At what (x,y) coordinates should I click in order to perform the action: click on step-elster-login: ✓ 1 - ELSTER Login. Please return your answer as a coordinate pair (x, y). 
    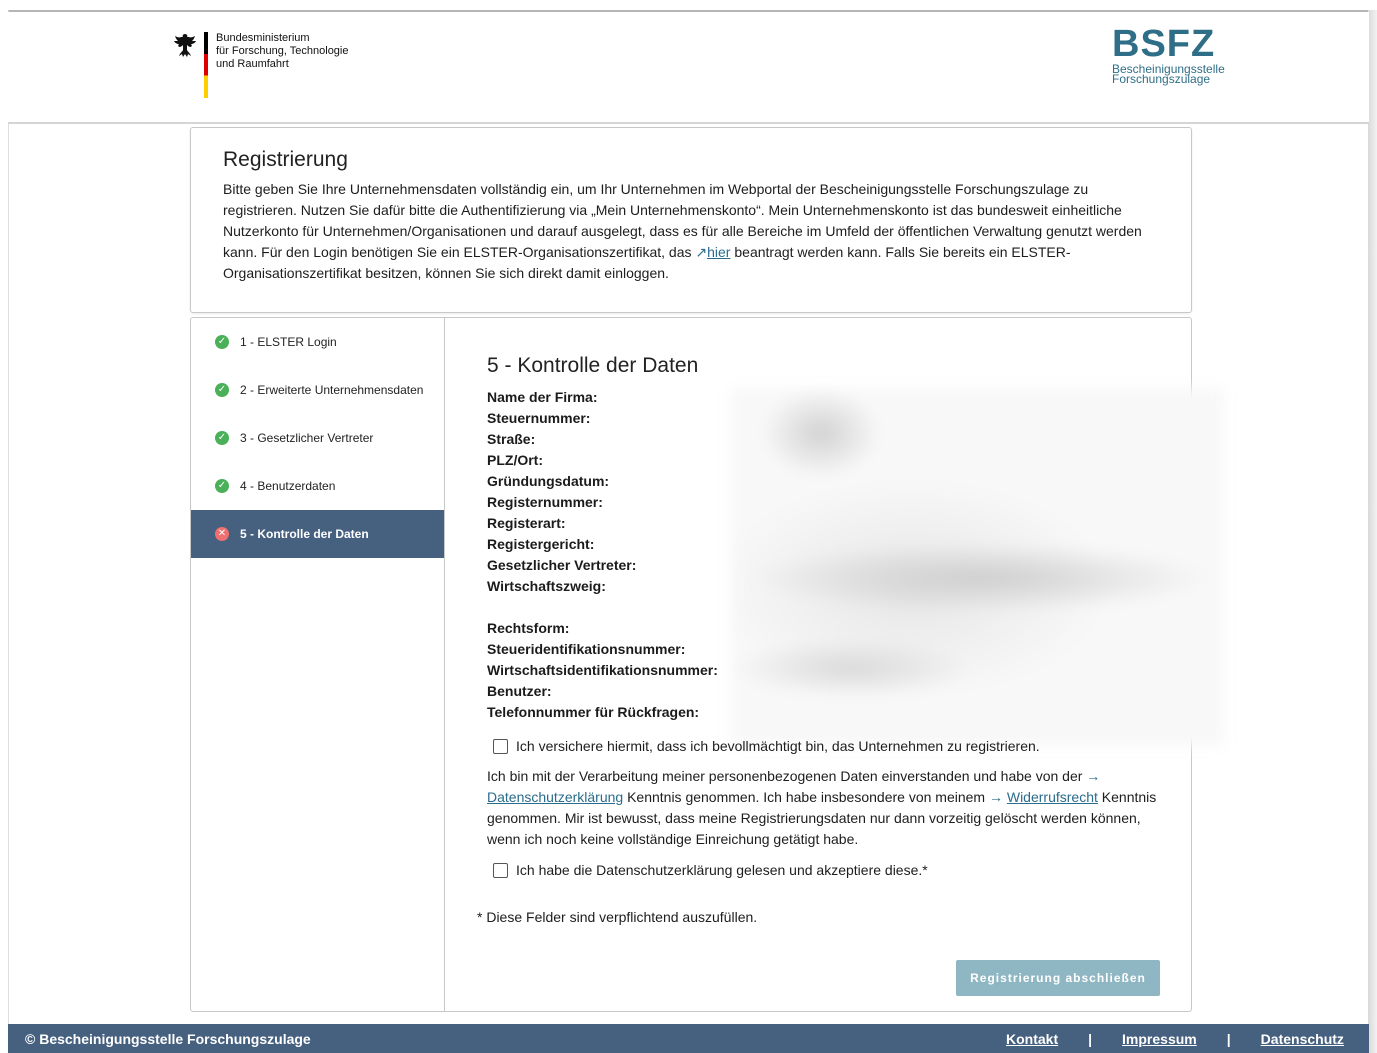
    Looking at the image, I should click on (317, 342).